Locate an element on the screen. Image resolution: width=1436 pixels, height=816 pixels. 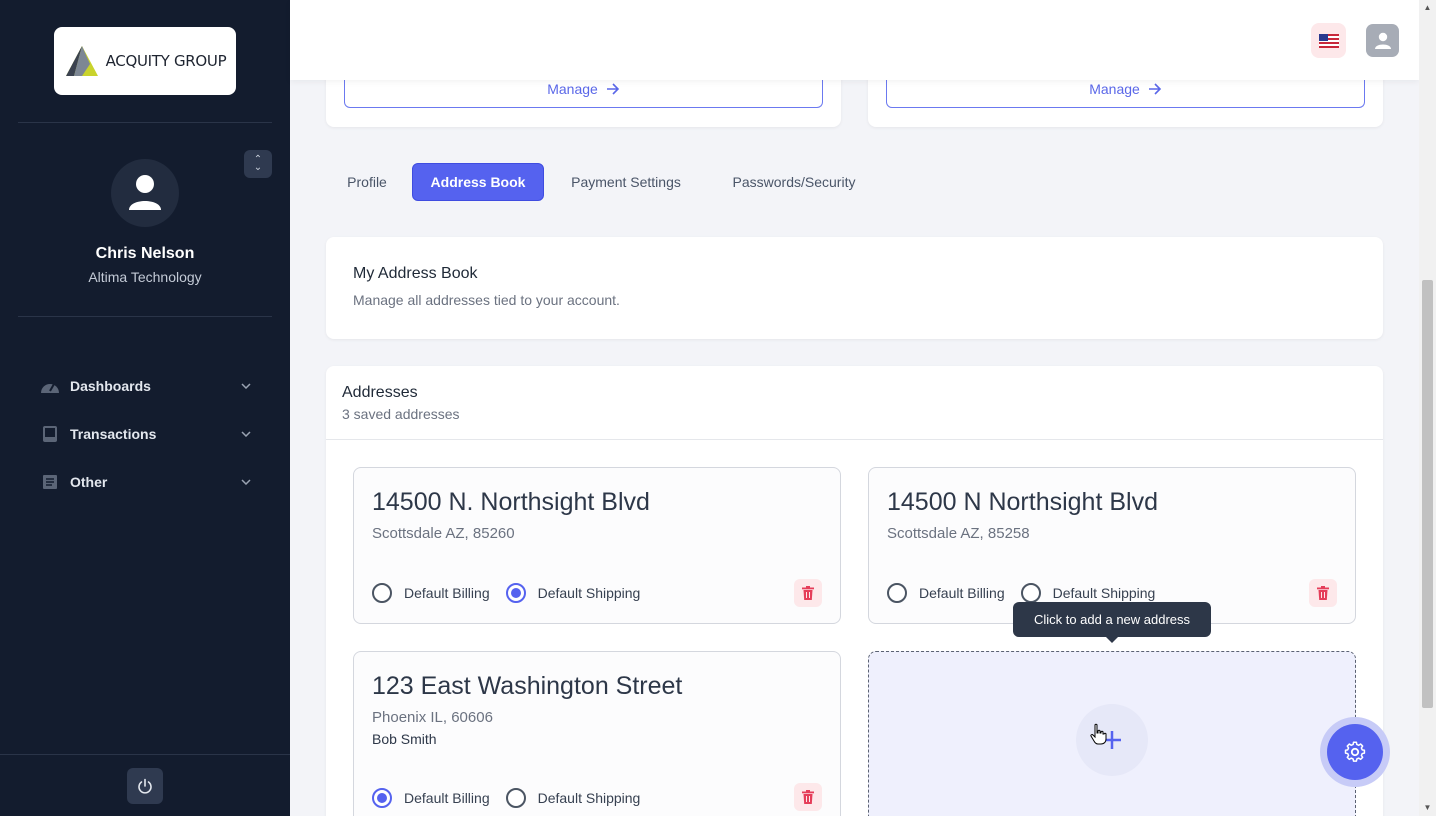
scroll-up-arrow-icon: ▲ is located at coordinates (1427, 7).